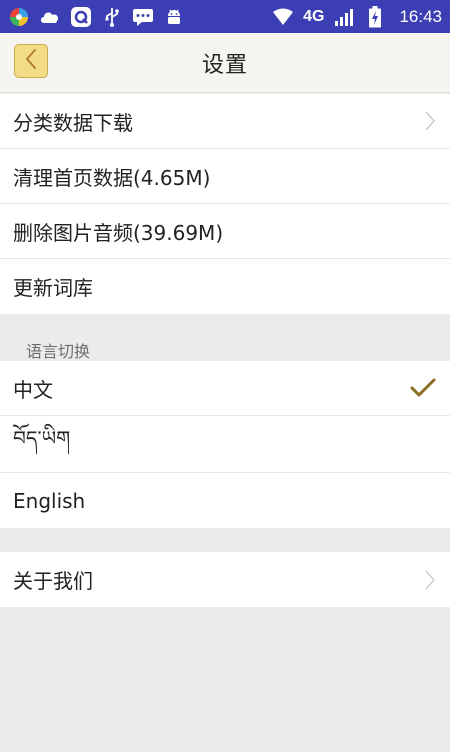  I want to click on status-bar-system: 4G 16:43, so click(357, 16).